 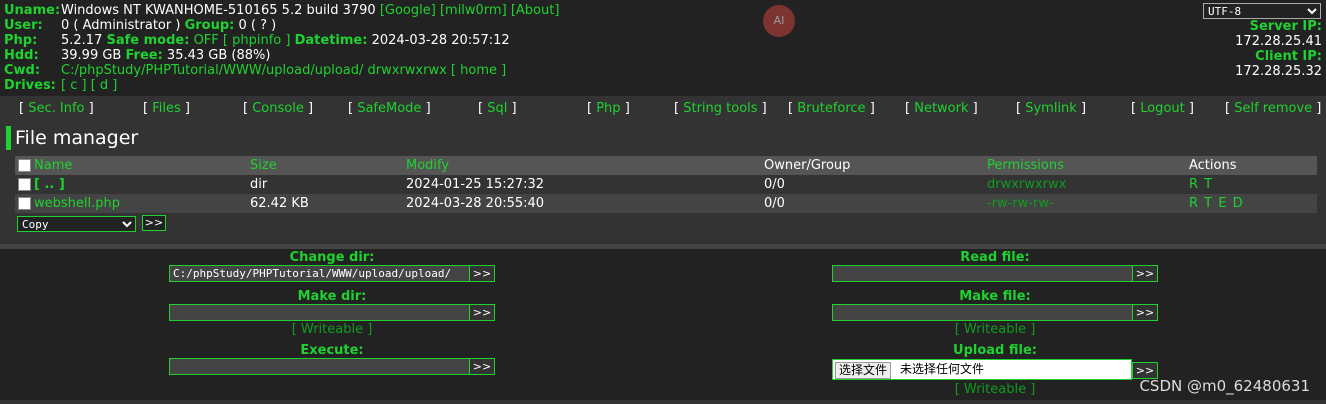 I want to click on select-all-checkbox, so click(x=24, y=165).